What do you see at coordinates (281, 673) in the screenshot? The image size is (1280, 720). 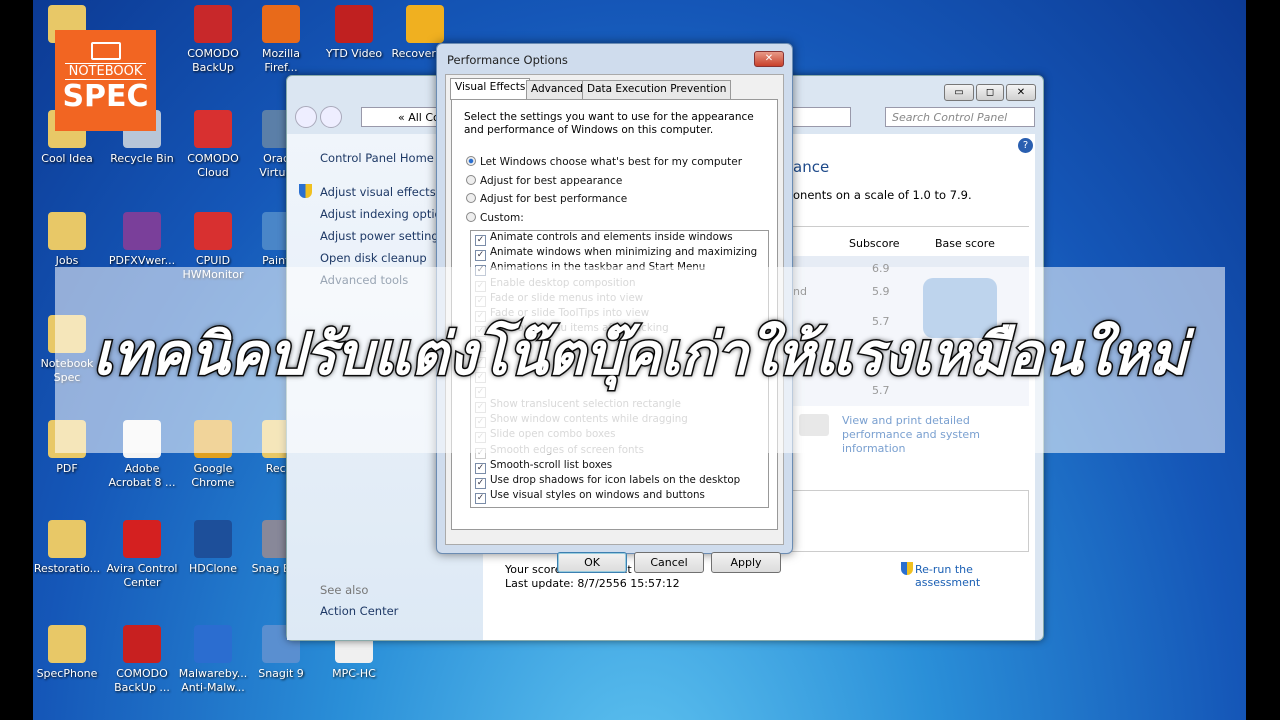 I see `desktop-icon-label: Snagit 9` at bounding box center [281, 673].